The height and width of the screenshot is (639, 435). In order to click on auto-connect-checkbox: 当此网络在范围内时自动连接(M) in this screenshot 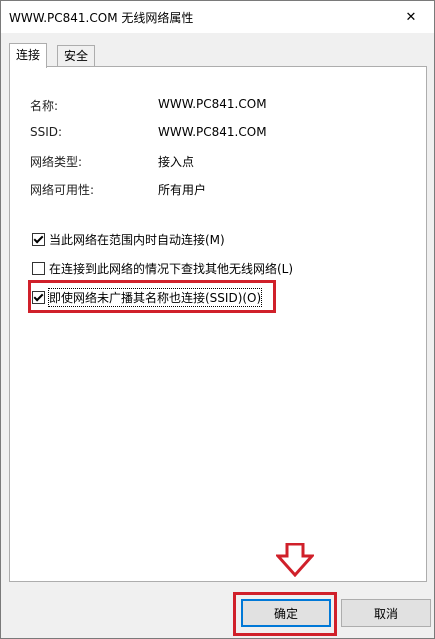, I will do `click(128, 239)`.